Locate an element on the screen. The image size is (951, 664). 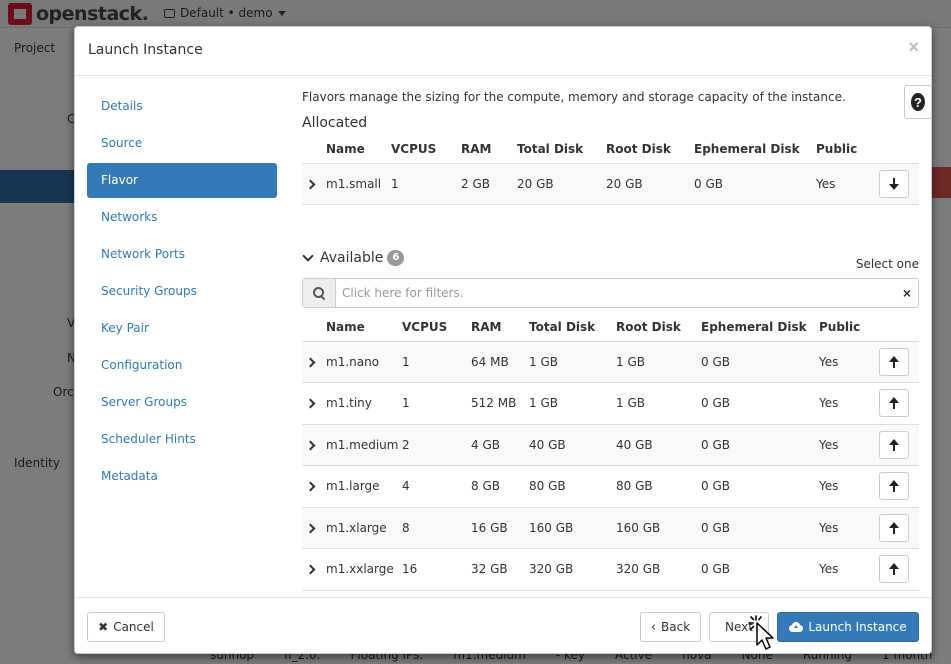
nav-item-flavor: Flavor is located at coordinates (182, 180).